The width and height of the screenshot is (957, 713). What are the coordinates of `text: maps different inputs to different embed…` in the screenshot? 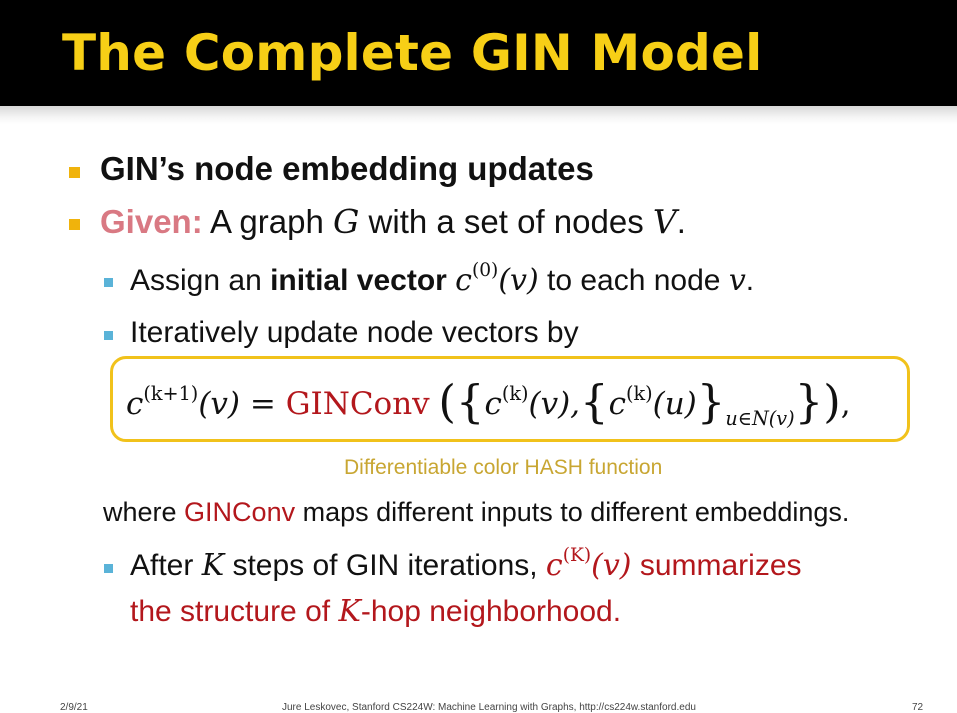 It's located at (572, 512).